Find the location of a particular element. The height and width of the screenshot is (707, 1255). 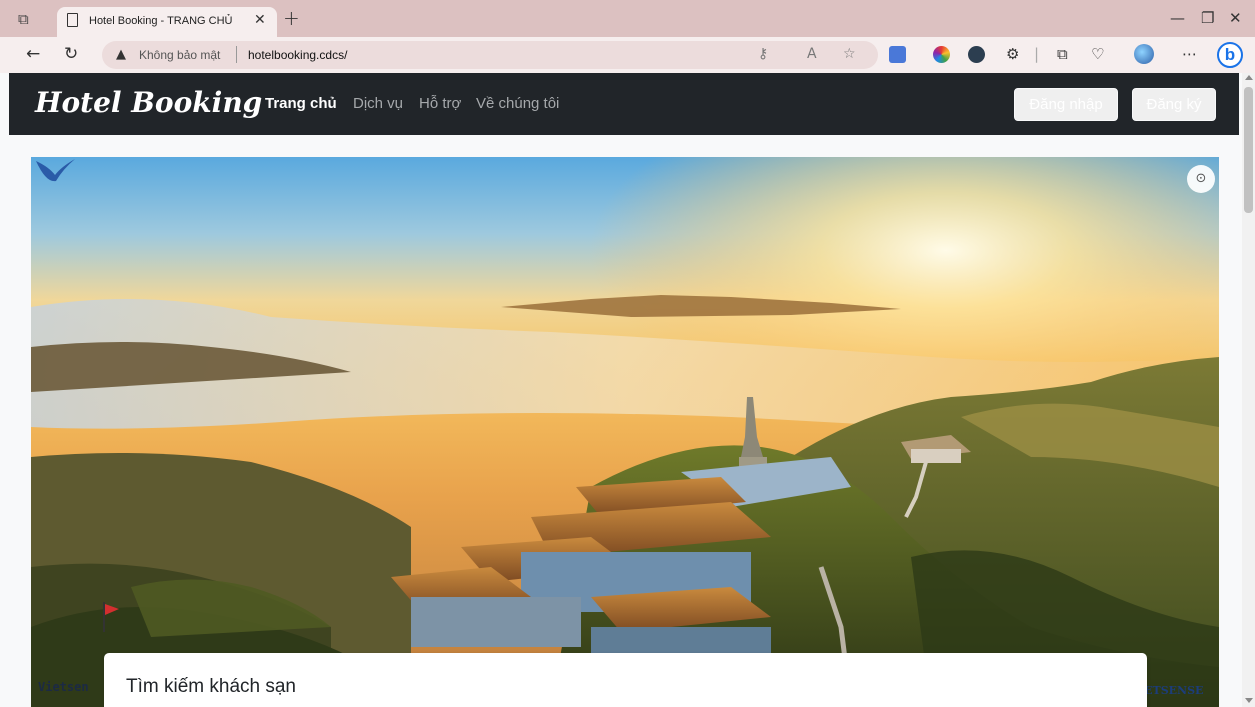

extension-icon is located at coordinates (897, 54).